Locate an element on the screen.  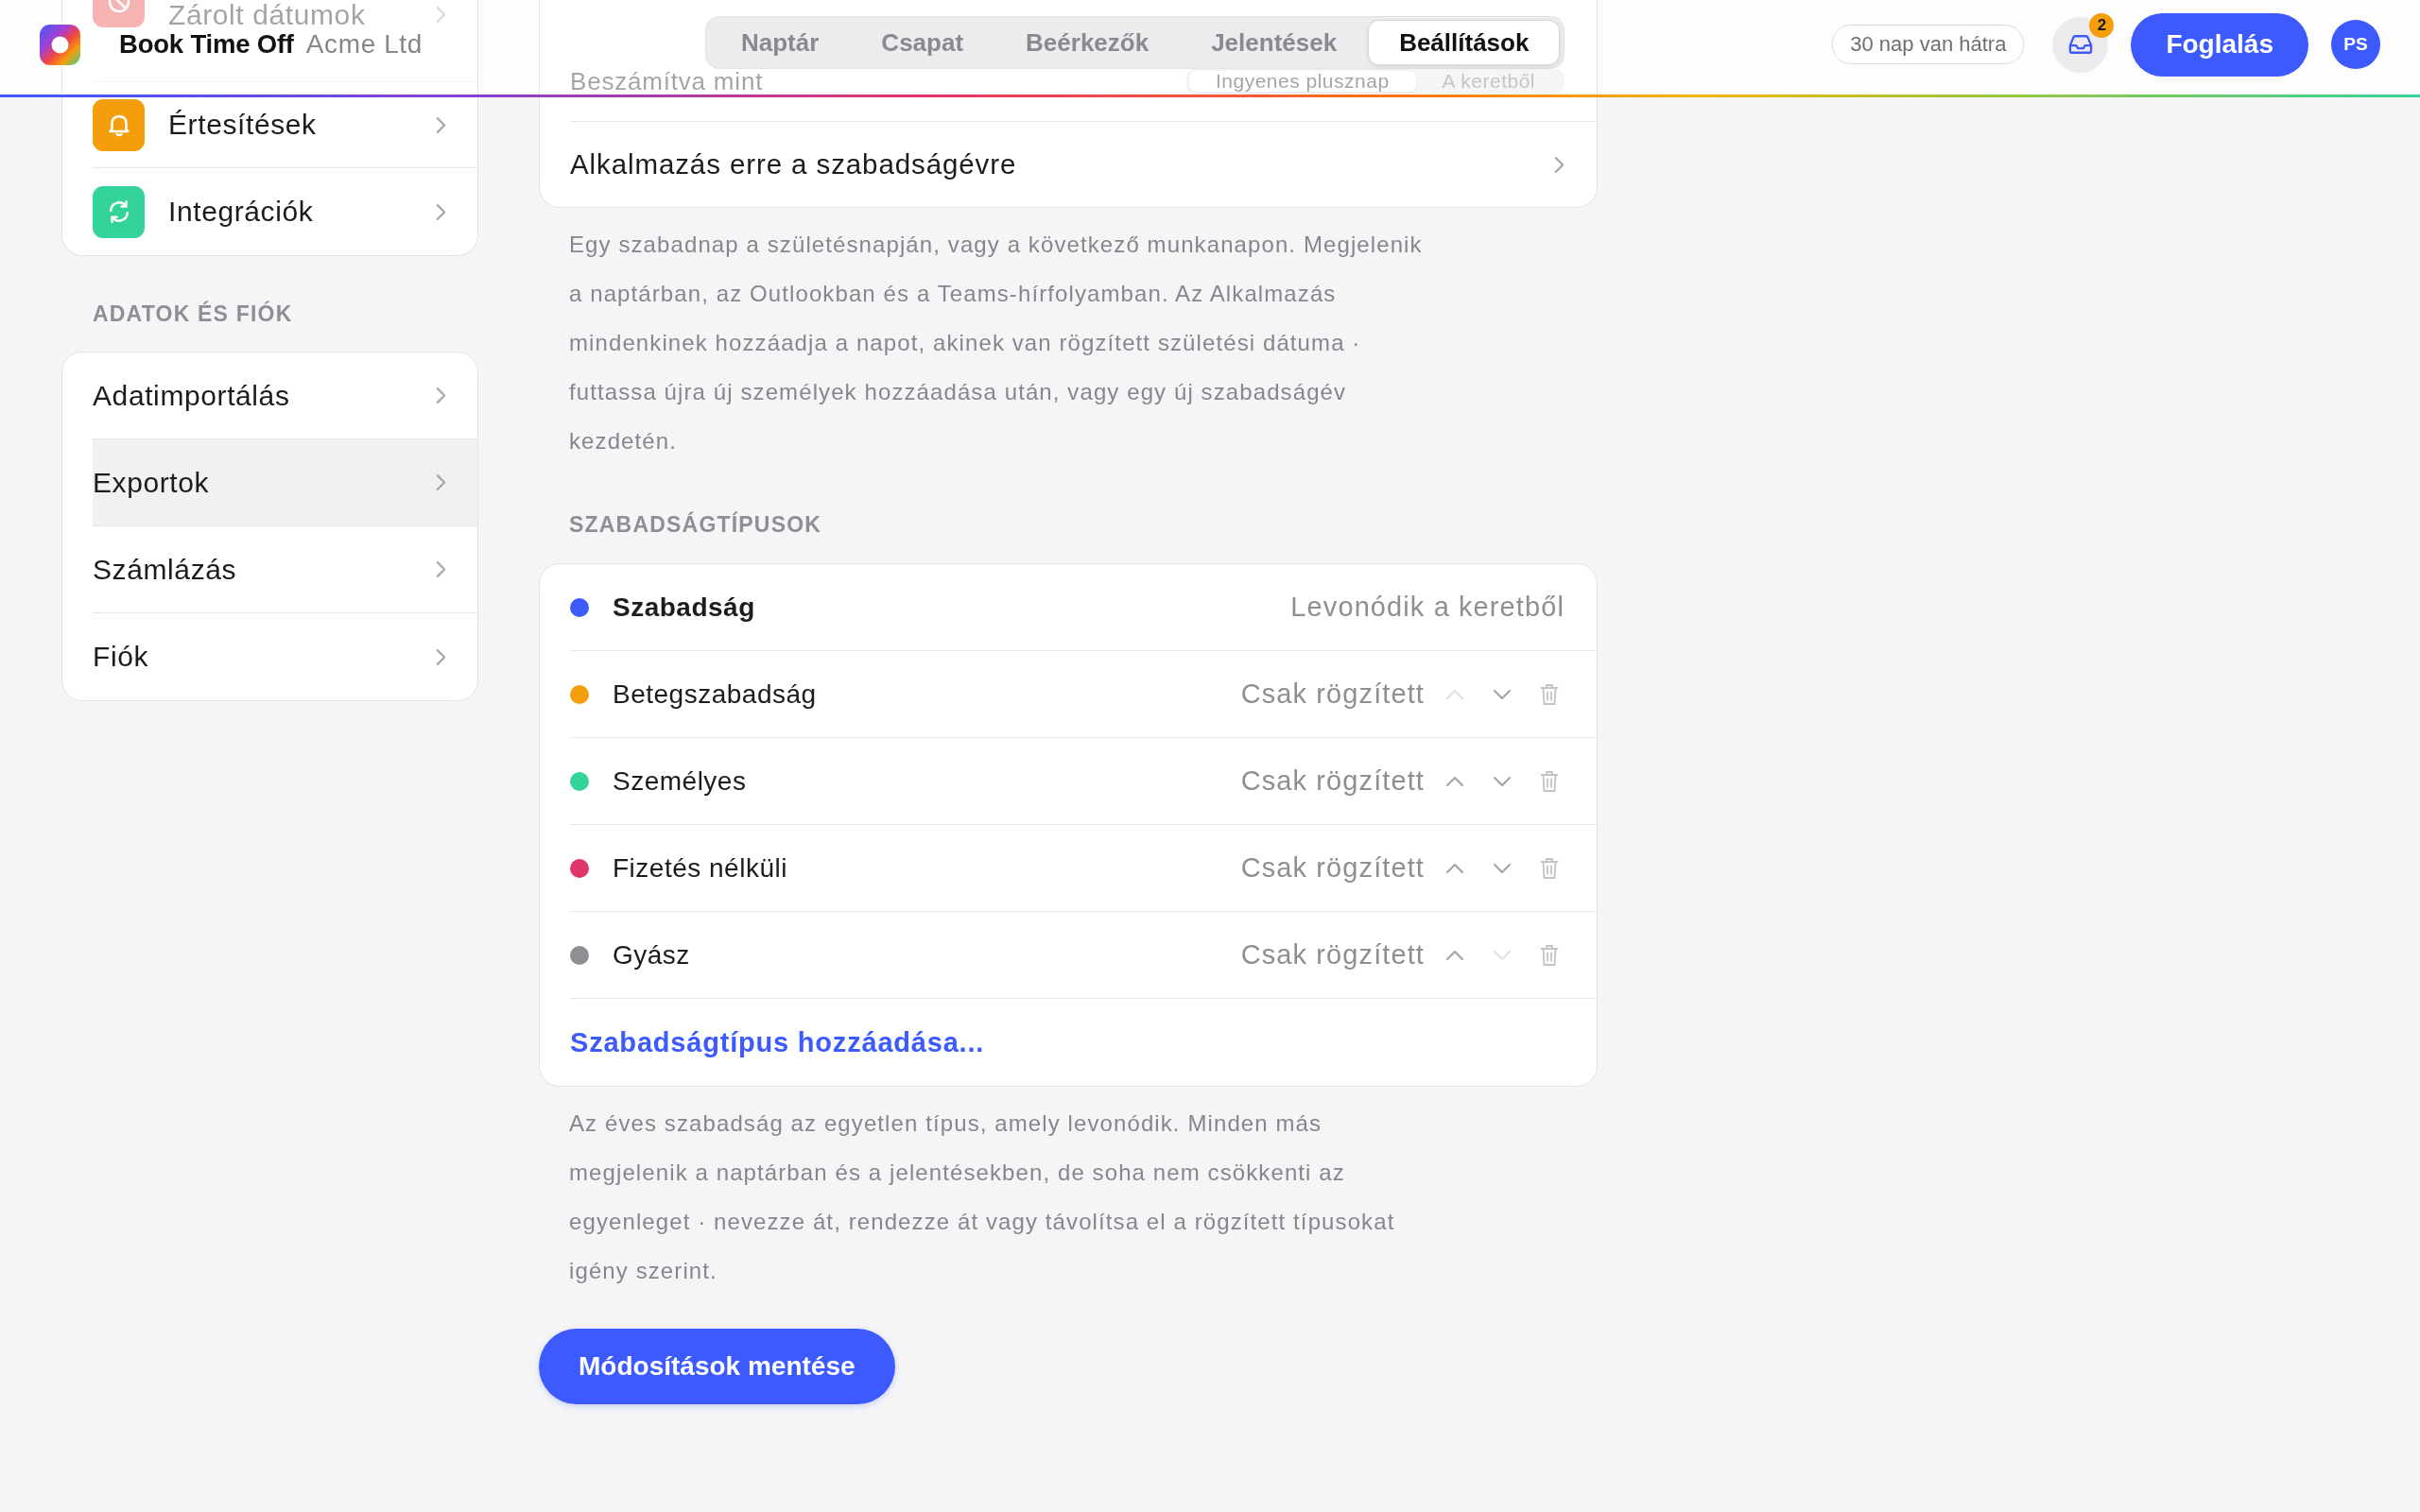
nav-tab: Jelentések is located at coordinates (1274, 42).